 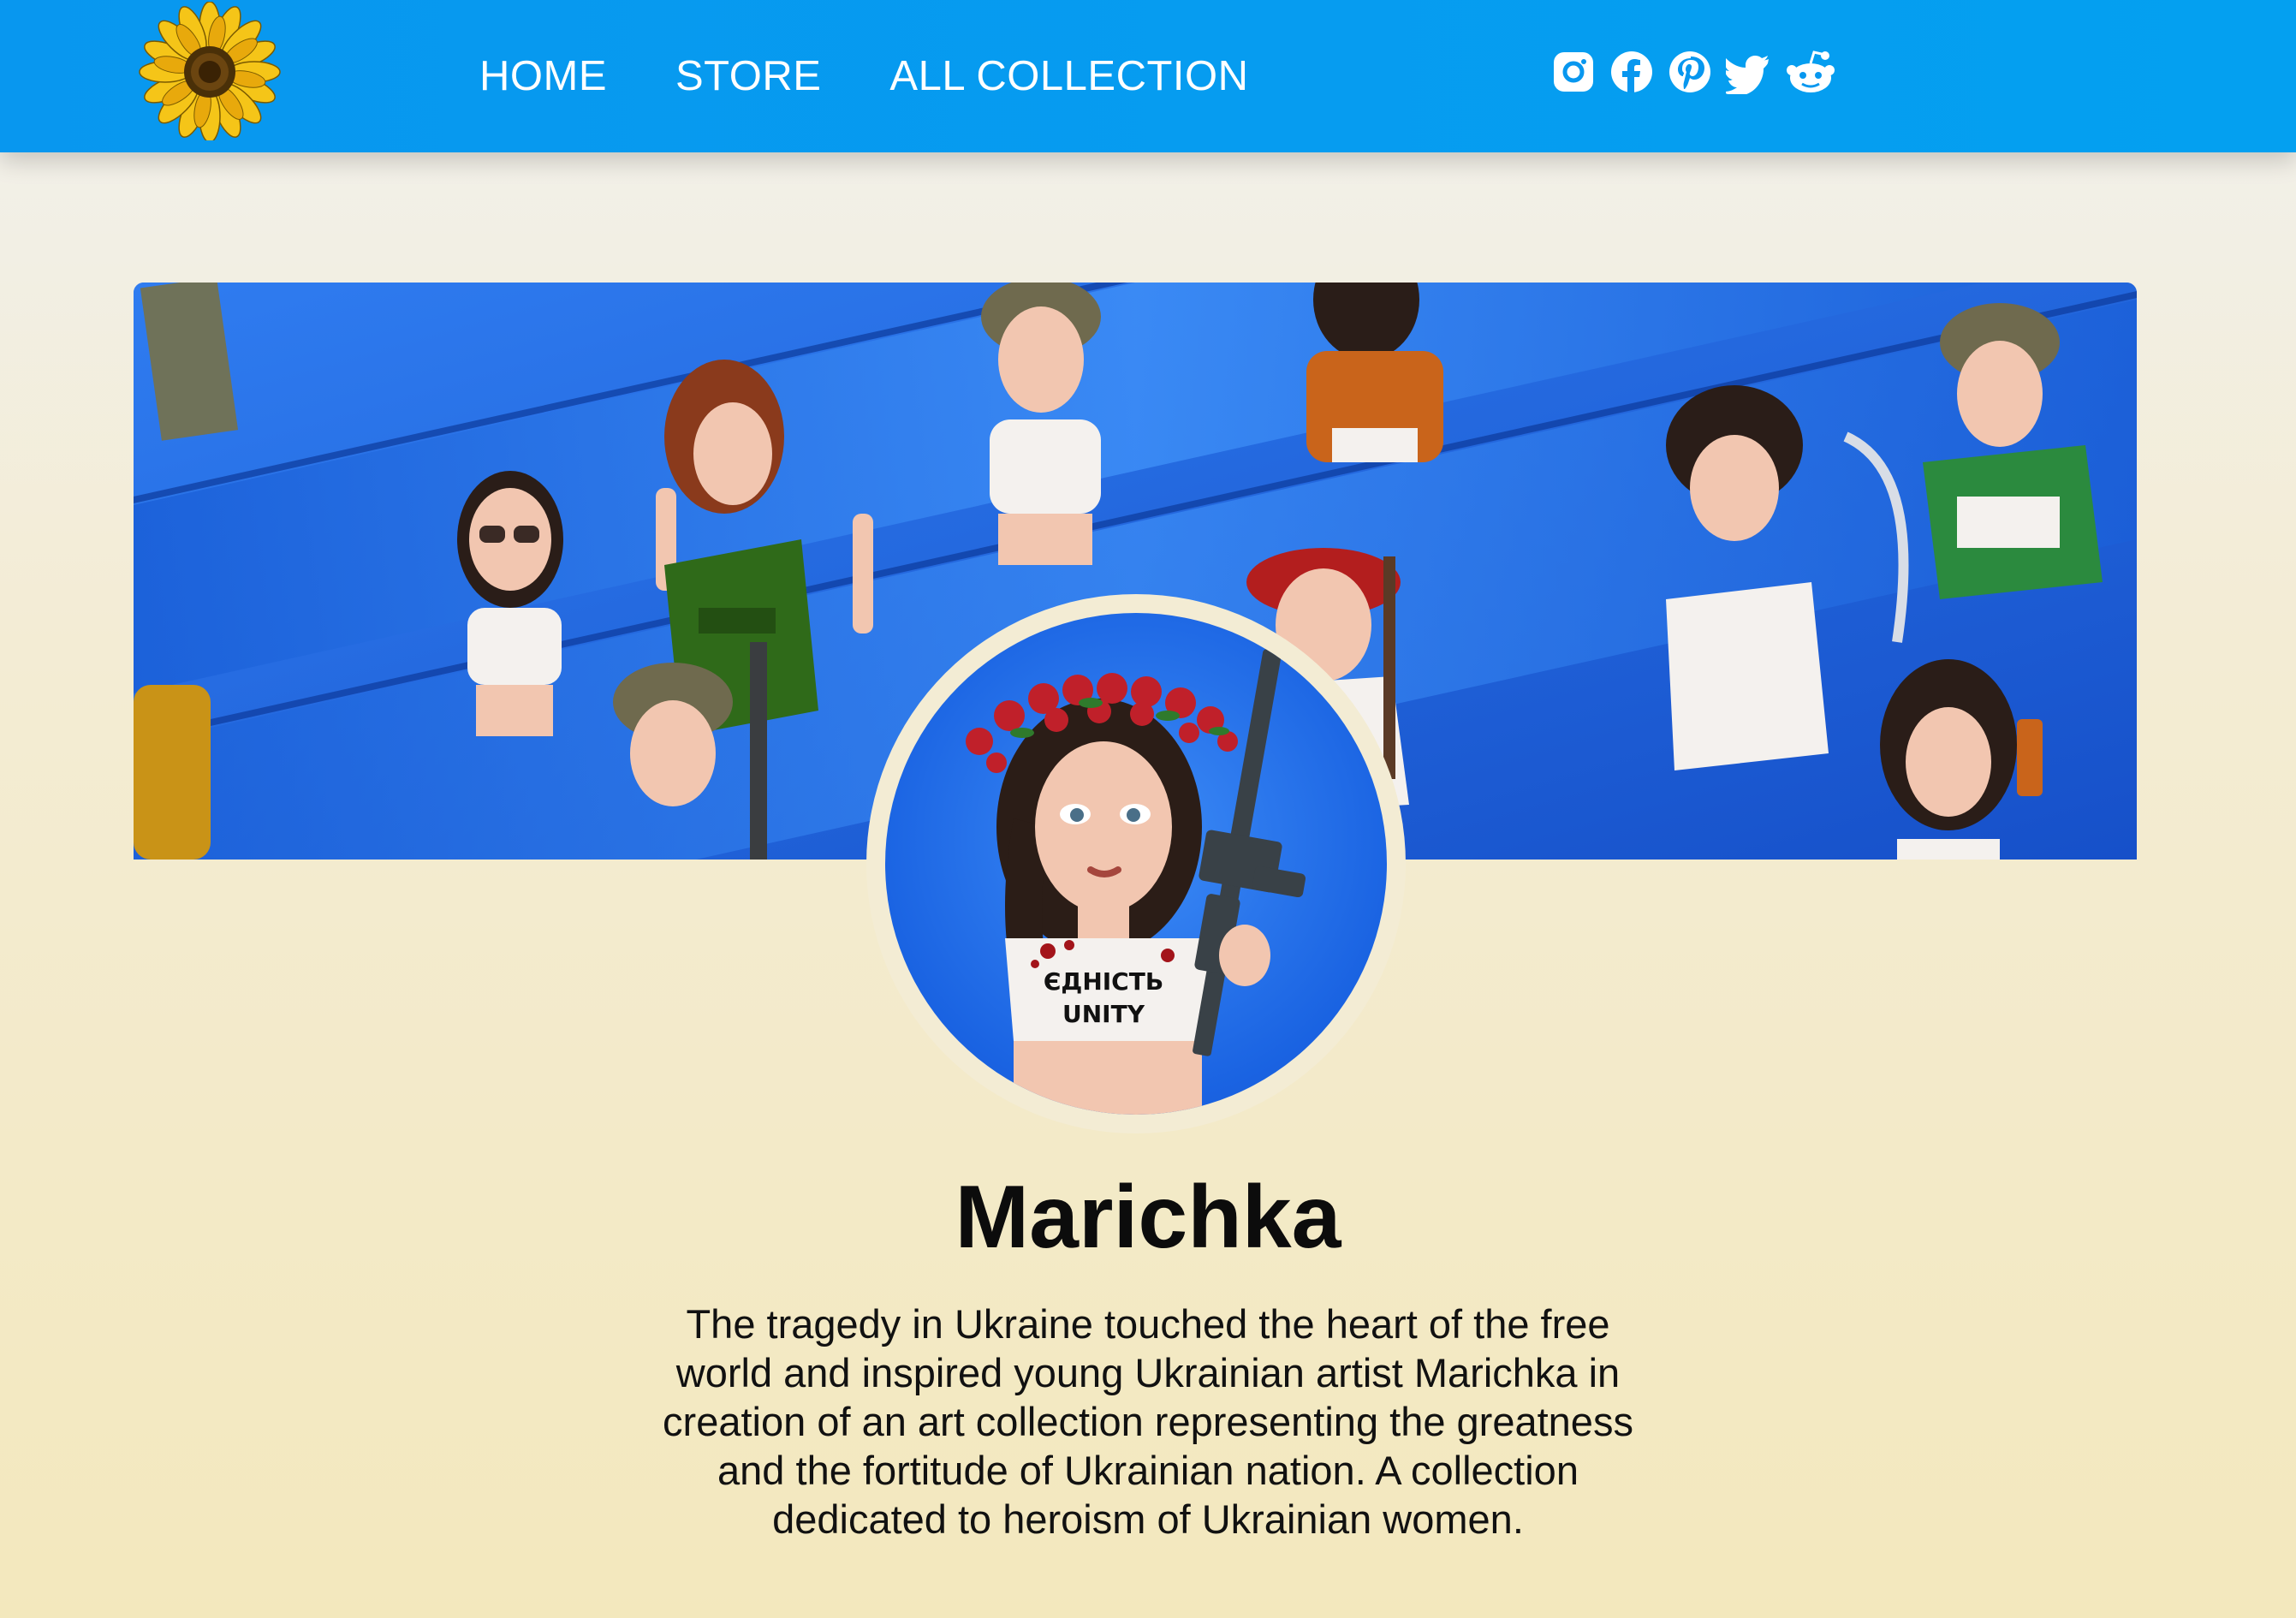 I want to click on facebook-icon, so click(x=1631, y=72).